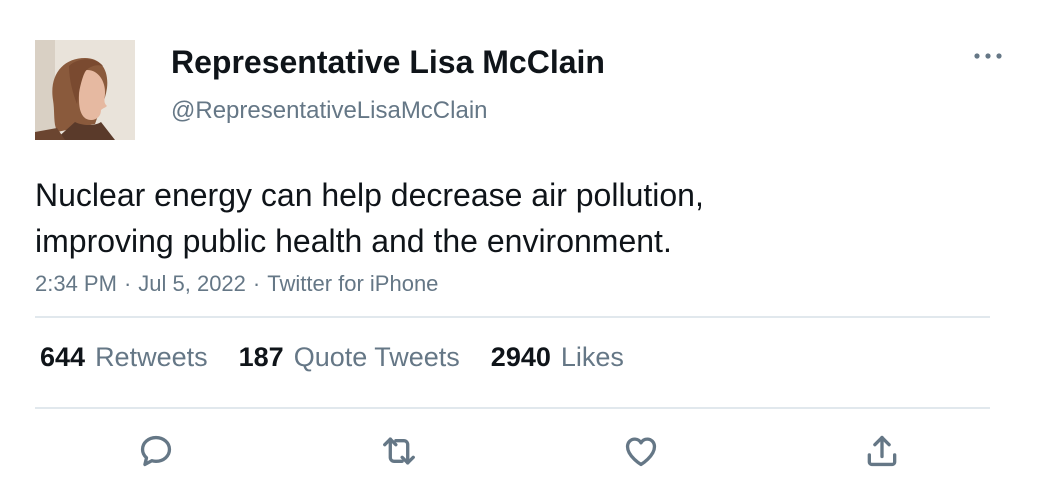  Describe the element at coordinates (151, 357) in the screenshot. I see `retweets-label: Retweets` at that location.